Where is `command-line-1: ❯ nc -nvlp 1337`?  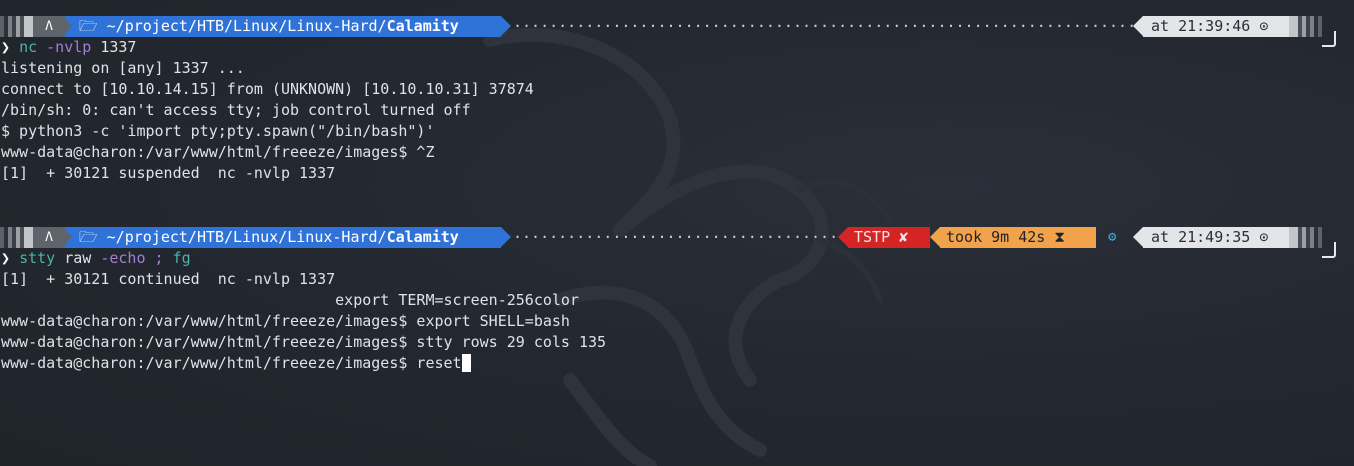 command-line-1: ❯ nc -nvlp 1337 is located at coordinates (68, 47).